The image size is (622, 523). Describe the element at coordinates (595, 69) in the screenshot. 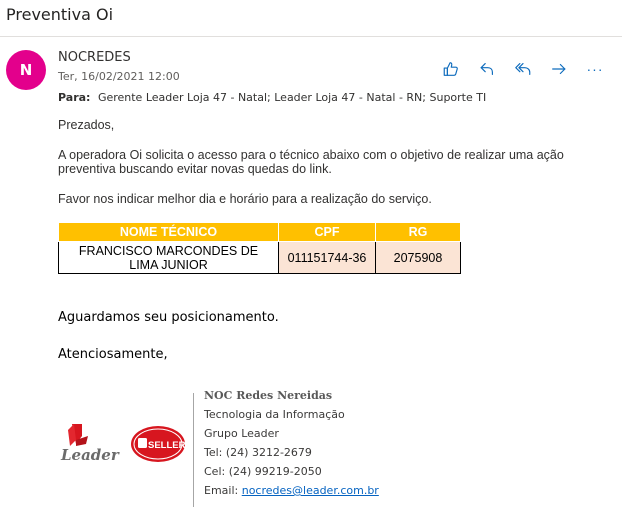

I see `more-actions-button: ···` at that location.